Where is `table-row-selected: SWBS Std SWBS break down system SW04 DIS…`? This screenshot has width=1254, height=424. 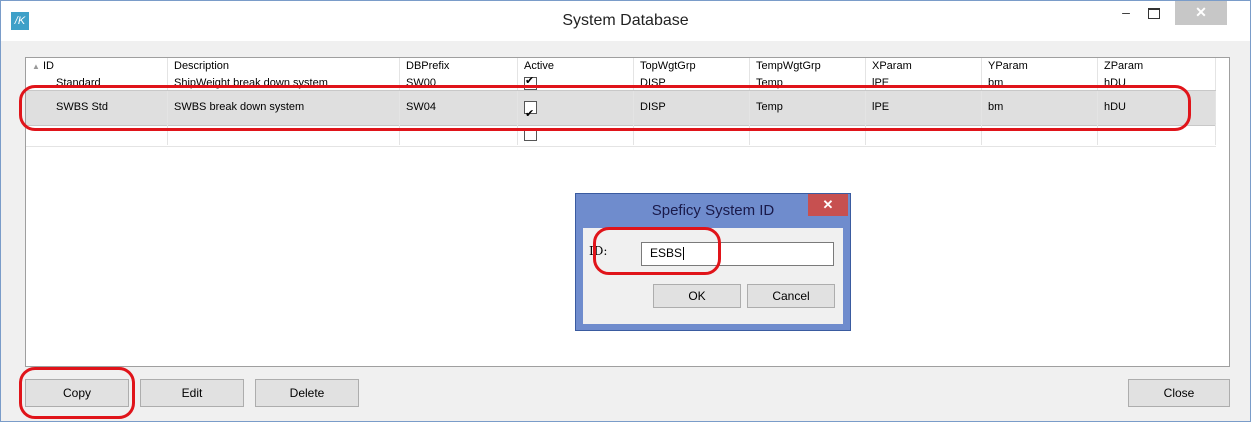
table-row-selected: SWBS Std SWBS break down system SW04 DIS… is located at coordinates (621, 108).